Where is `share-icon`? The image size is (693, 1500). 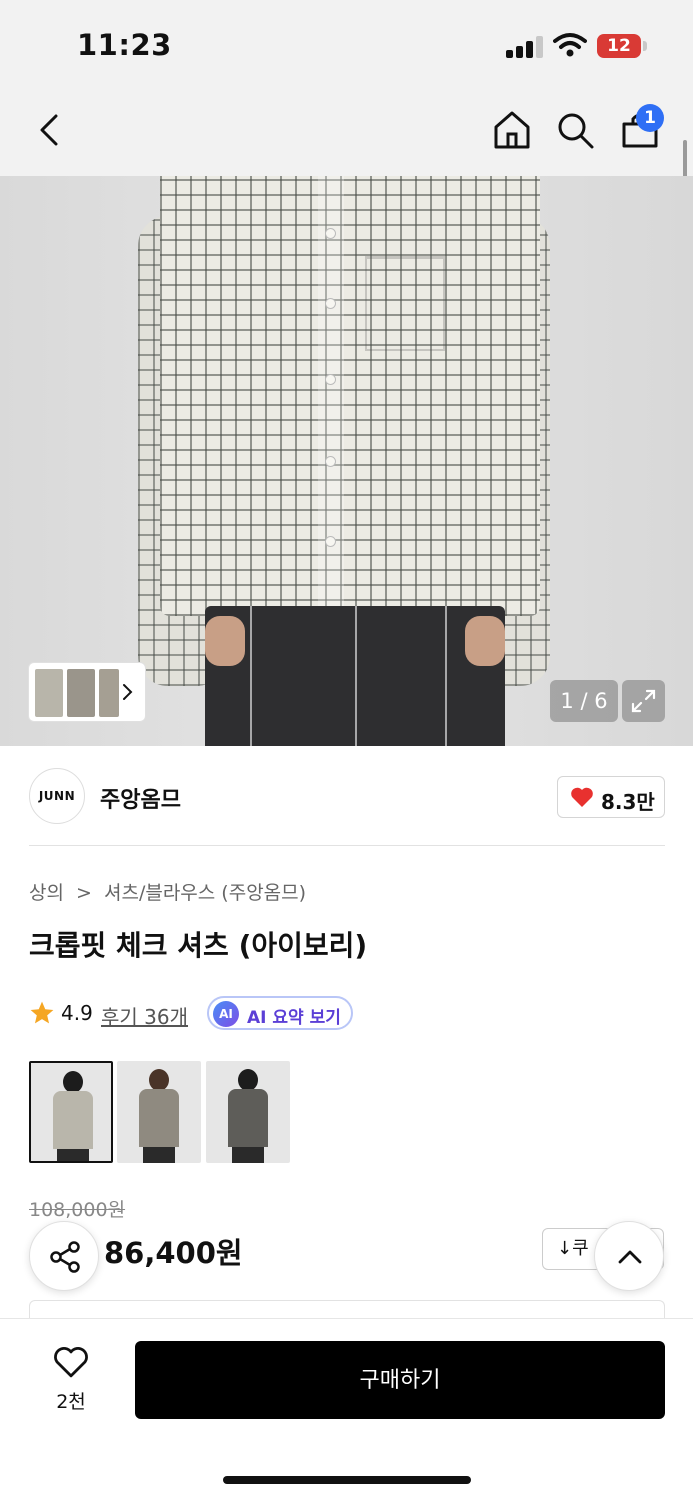
share-icon is located at coordinates (65, 1257).